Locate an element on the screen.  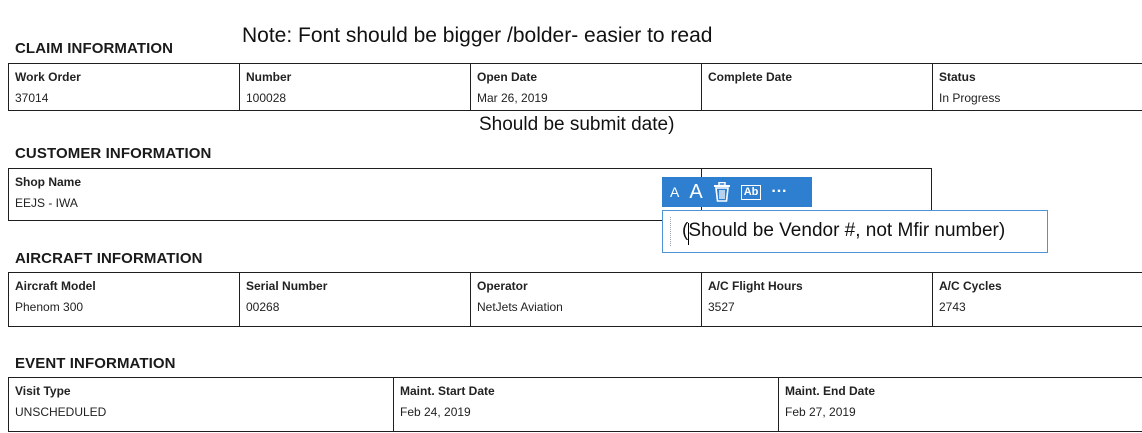
font-size-increase-icon: A is located at coordinates (695, 192).